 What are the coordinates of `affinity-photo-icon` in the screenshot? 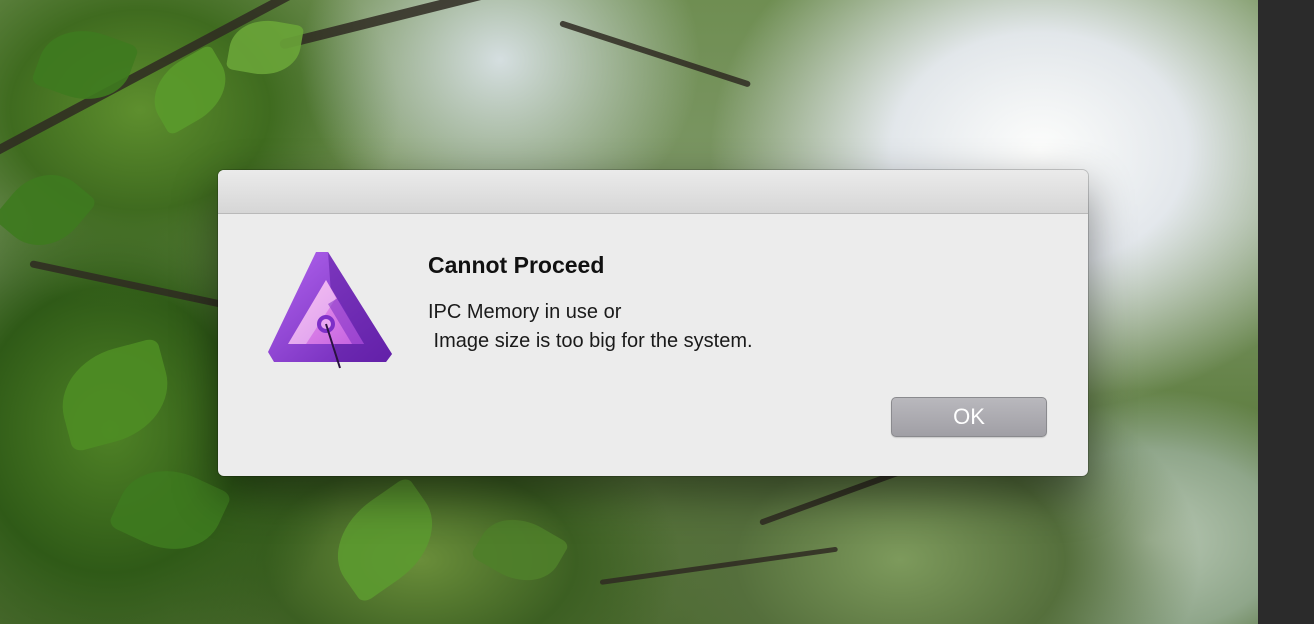 It's located at (330, 310).